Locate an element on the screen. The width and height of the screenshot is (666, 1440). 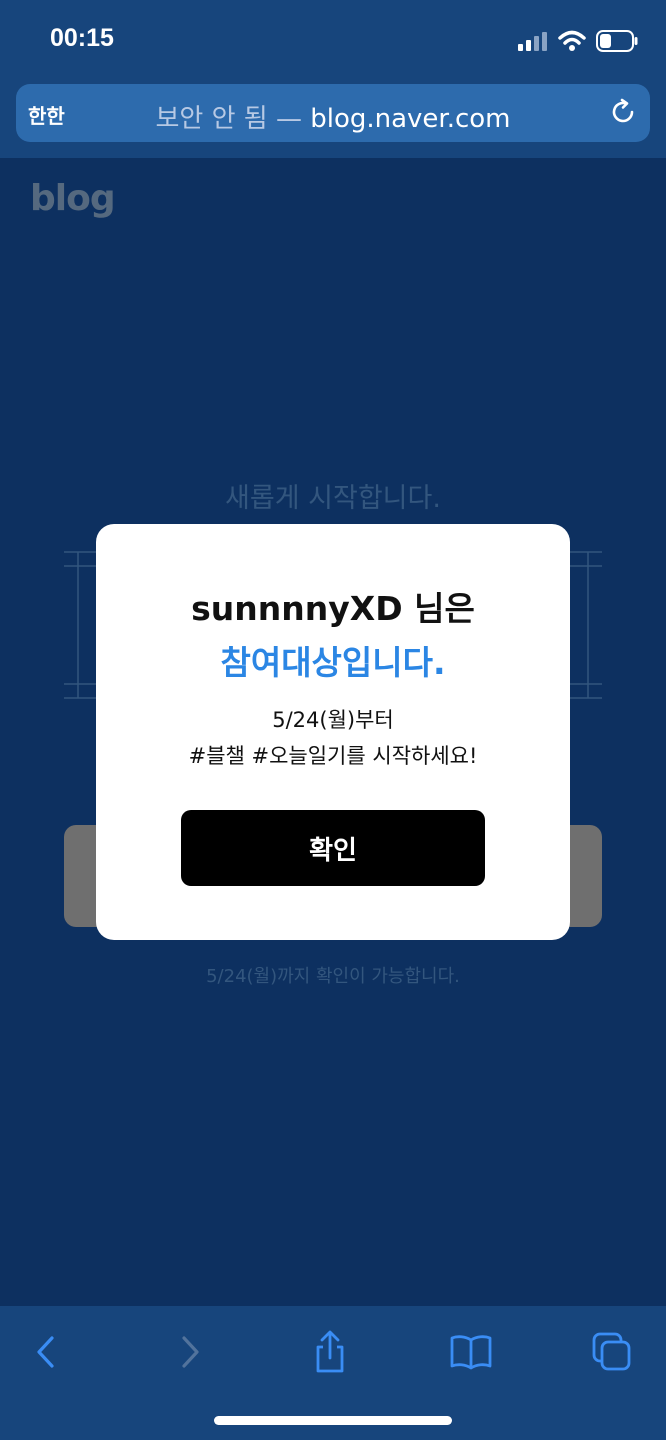
url-display: 보안 안 됨 — blog.naver.com is located at coordinates (333, 116).